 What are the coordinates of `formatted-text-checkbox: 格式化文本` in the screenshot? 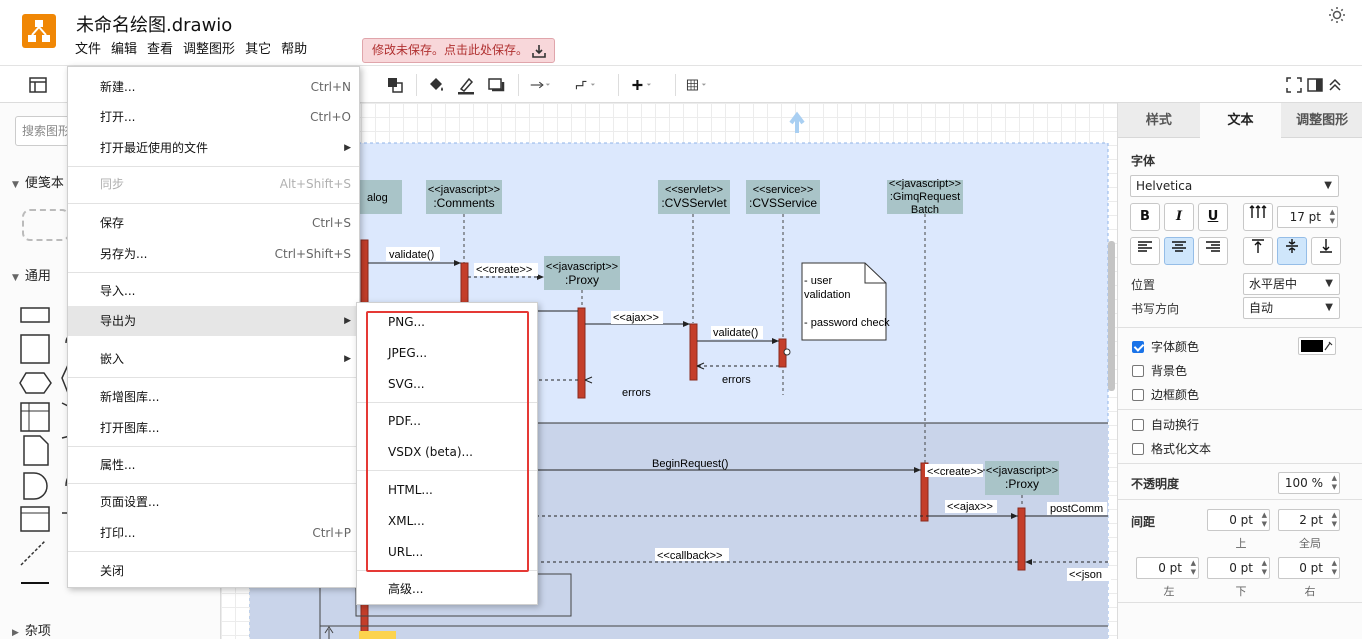 It's located at (1171, 448).